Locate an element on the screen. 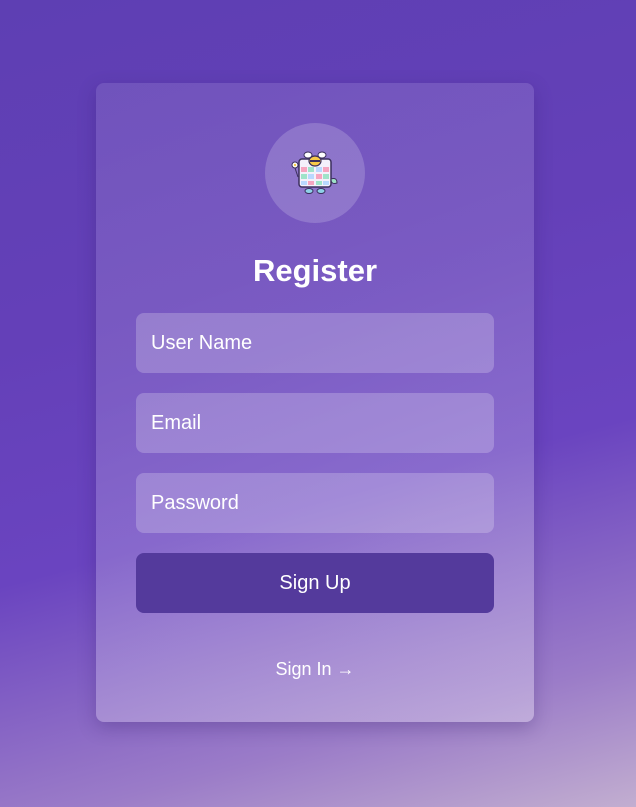 This screenshot has height=807, width=636. username-placeholder: User Name is located at coordinates (202, 342).